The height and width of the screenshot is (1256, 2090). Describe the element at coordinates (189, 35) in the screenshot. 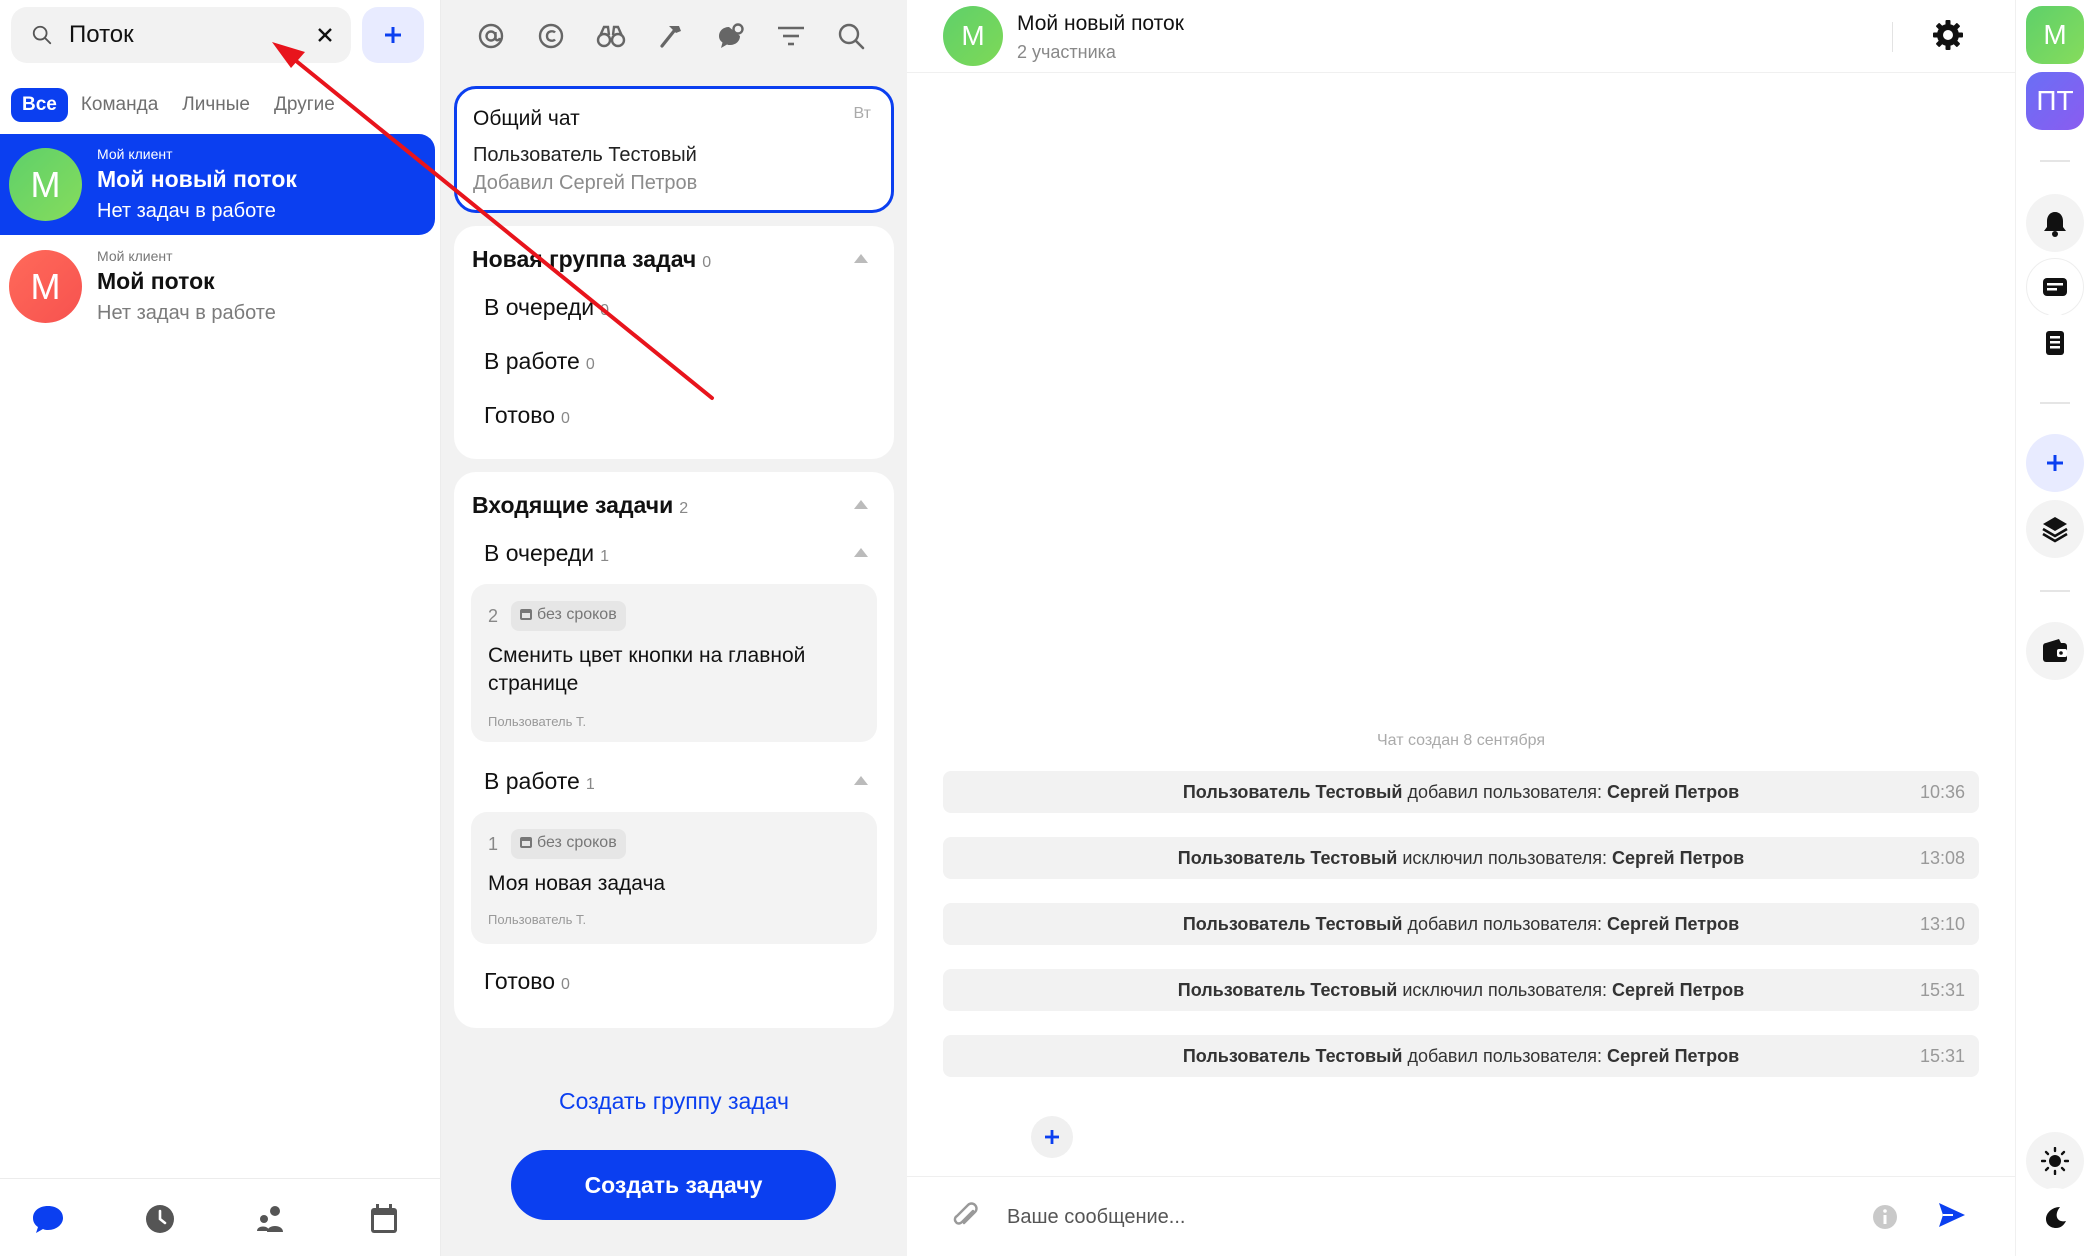

I see `search-input` at that location.